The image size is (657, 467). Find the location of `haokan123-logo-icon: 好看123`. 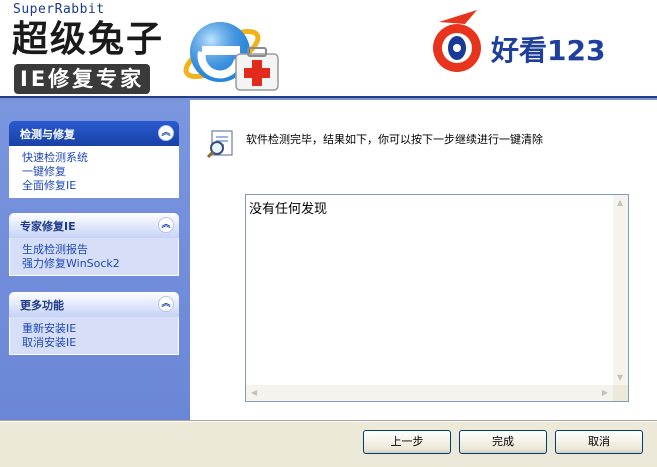

haokan123-logo-icon: 好看123 is located at coordinates (519, 41).